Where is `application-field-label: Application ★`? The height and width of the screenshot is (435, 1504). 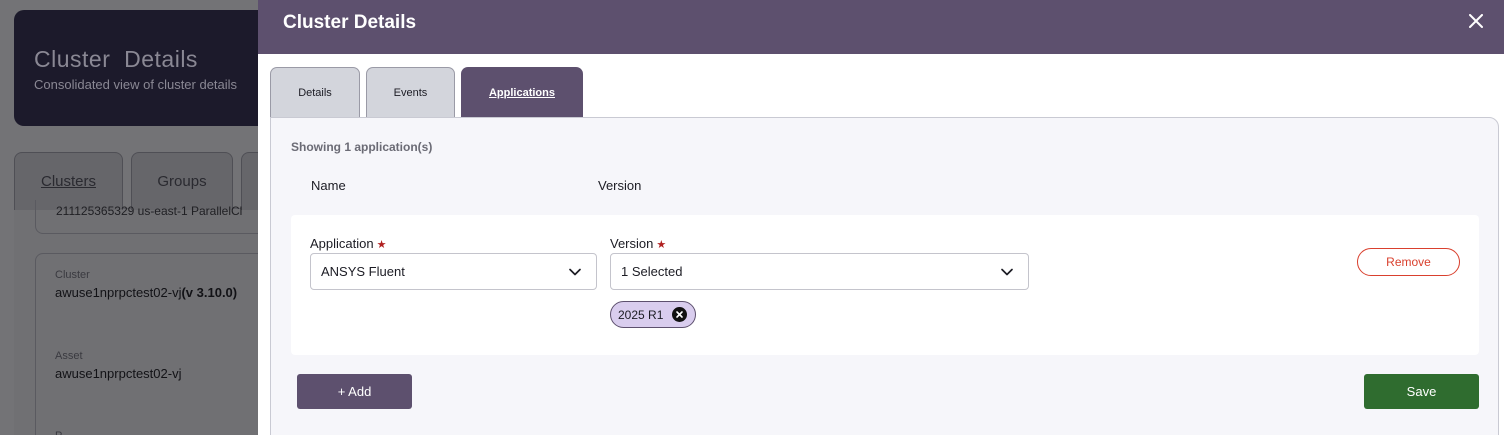
application-field-label: Application ★ is located at coordinates (348, 243).